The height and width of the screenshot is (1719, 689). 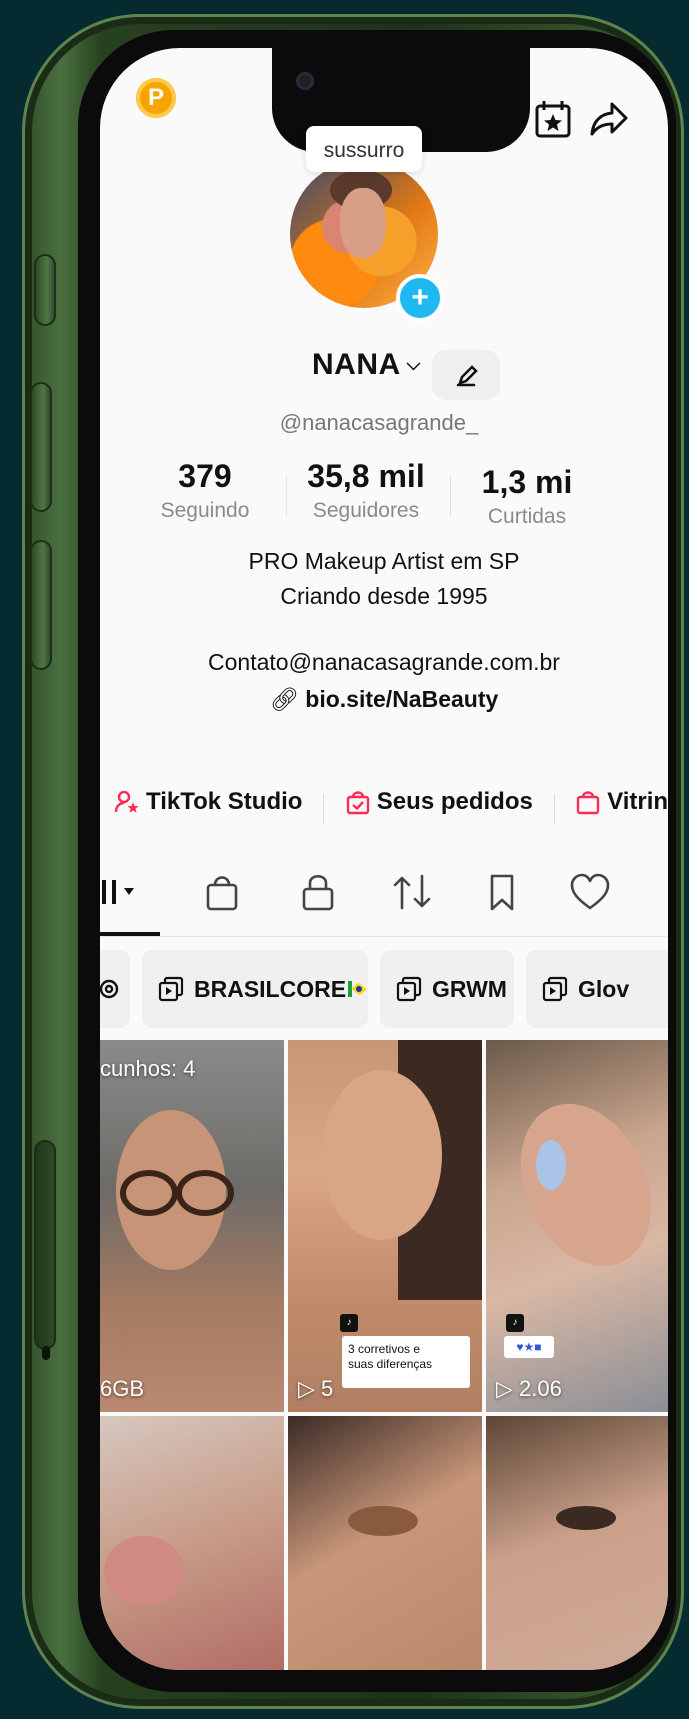 I want to click on stat-value: 379, so click(x=205, y=476).